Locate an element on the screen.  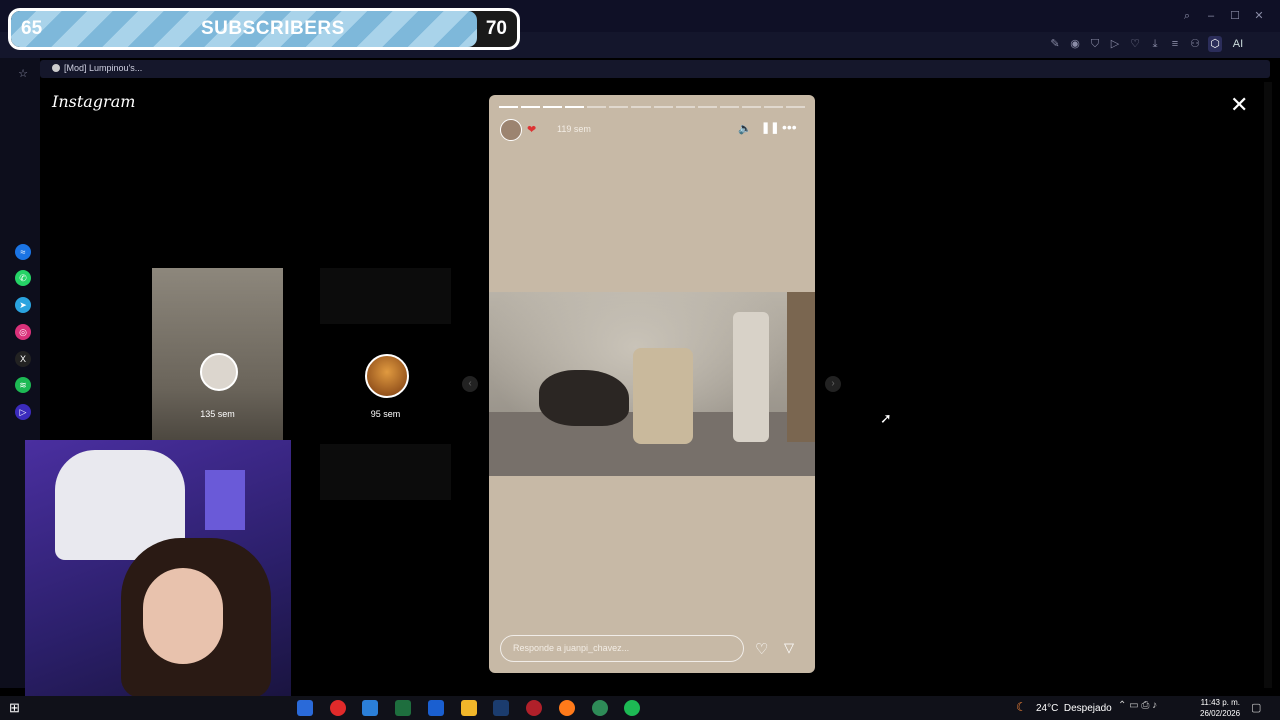
story-thumbnail: 95 sem is located at coordinates (385, 384).